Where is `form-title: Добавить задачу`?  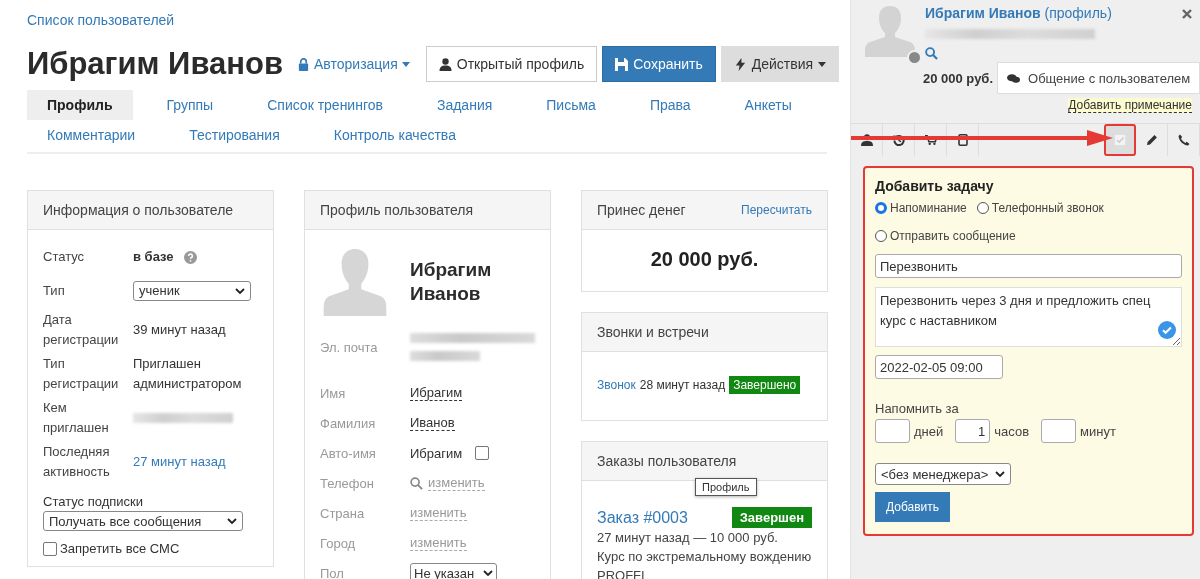 form-title: Добавить задачу is located at coordinates (935, 186).